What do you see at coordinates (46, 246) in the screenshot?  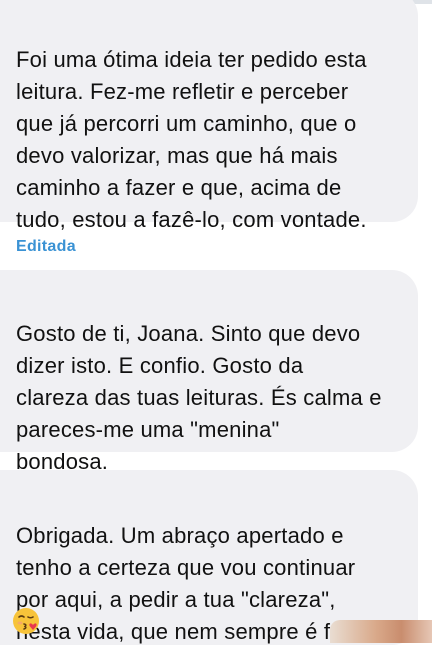 I see `edited-label: Editada` at bounding box center [46, 246].